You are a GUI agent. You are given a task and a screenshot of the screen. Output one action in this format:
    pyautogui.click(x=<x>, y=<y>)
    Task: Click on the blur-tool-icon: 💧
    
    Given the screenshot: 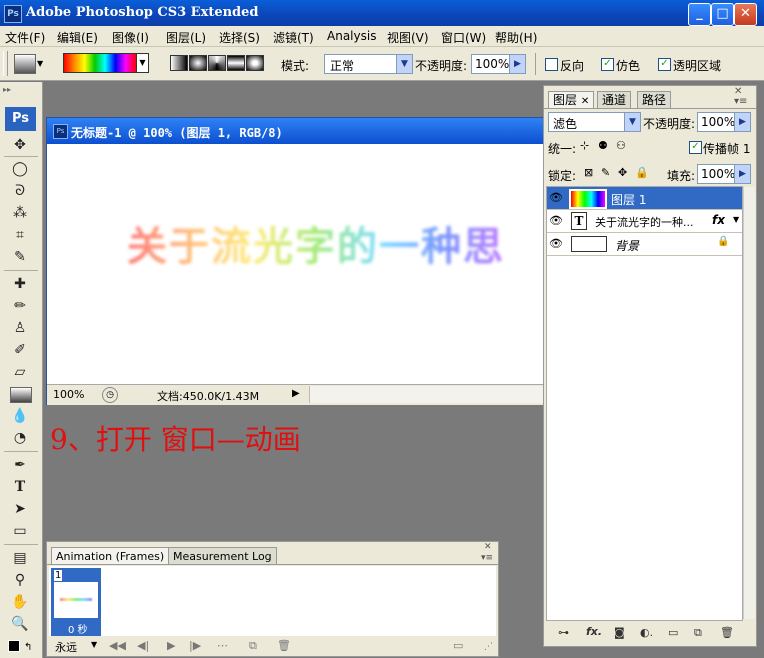 What is the action you would take?
    pyautogui.click(x=20, y=416)
    